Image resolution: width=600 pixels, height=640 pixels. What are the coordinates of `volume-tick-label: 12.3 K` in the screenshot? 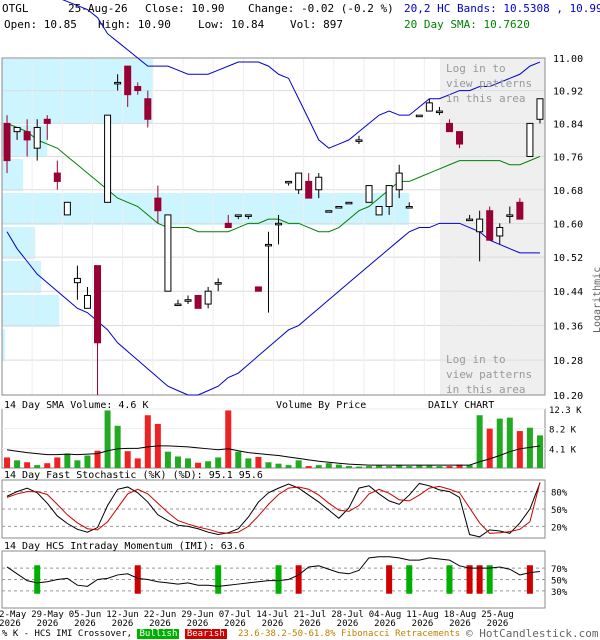 It's located at (565, 411).